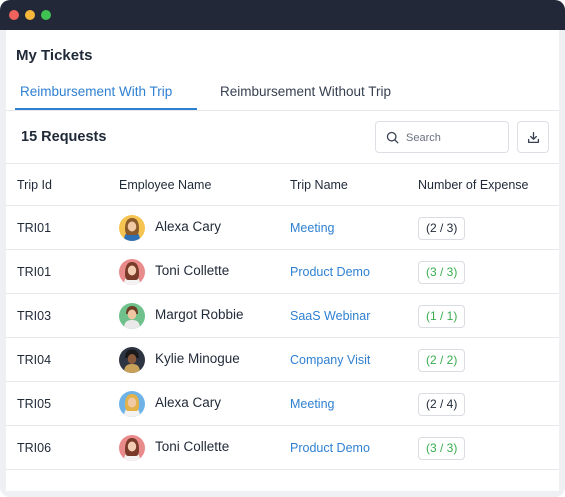 This screenshot has height=497, width=565. I want to click on table-row: TRI03 Margot Robbie SaaS Webinar (1 / 1), so click(282, 316).